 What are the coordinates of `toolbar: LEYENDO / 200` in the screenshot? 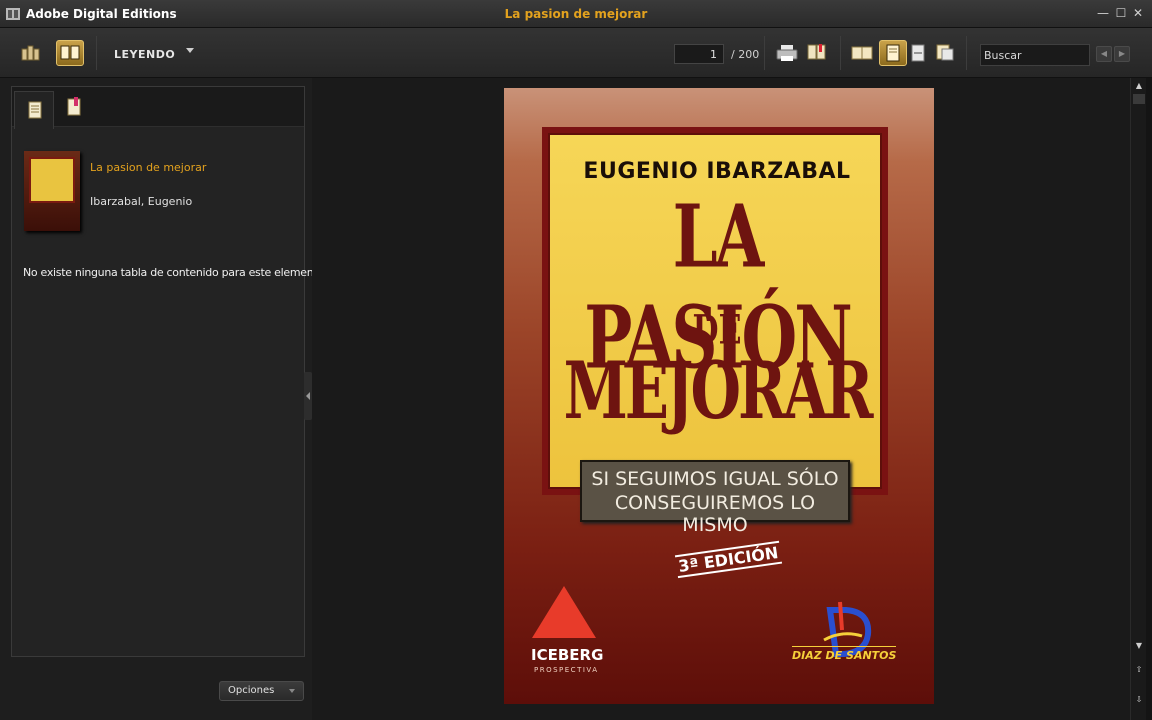 It's located at (576, 53).